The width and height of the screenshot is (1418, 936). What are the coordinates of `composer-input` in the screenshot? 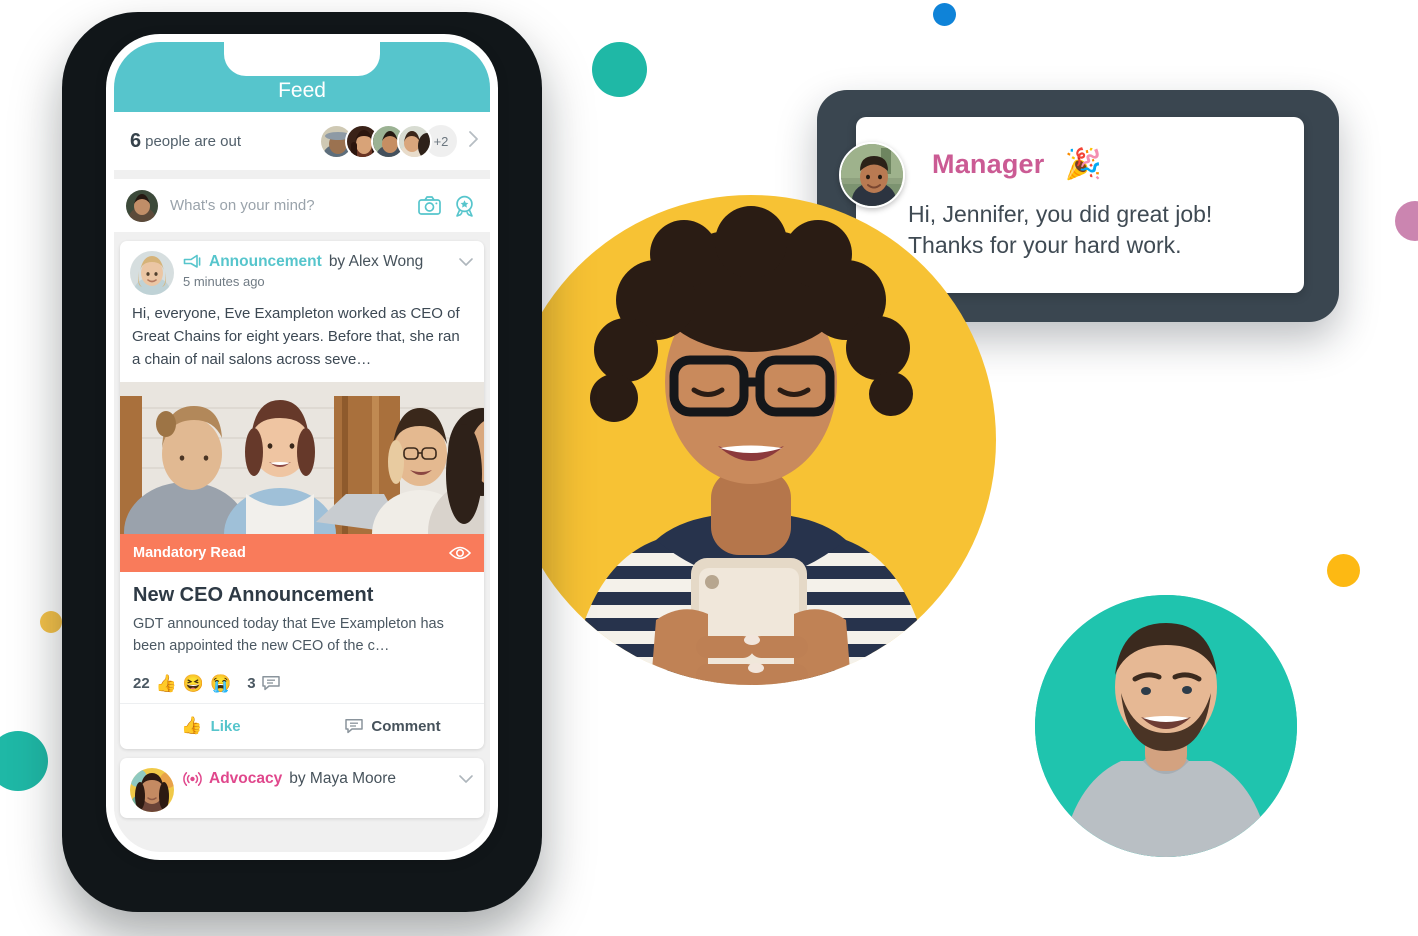 It's located at (288, 205).